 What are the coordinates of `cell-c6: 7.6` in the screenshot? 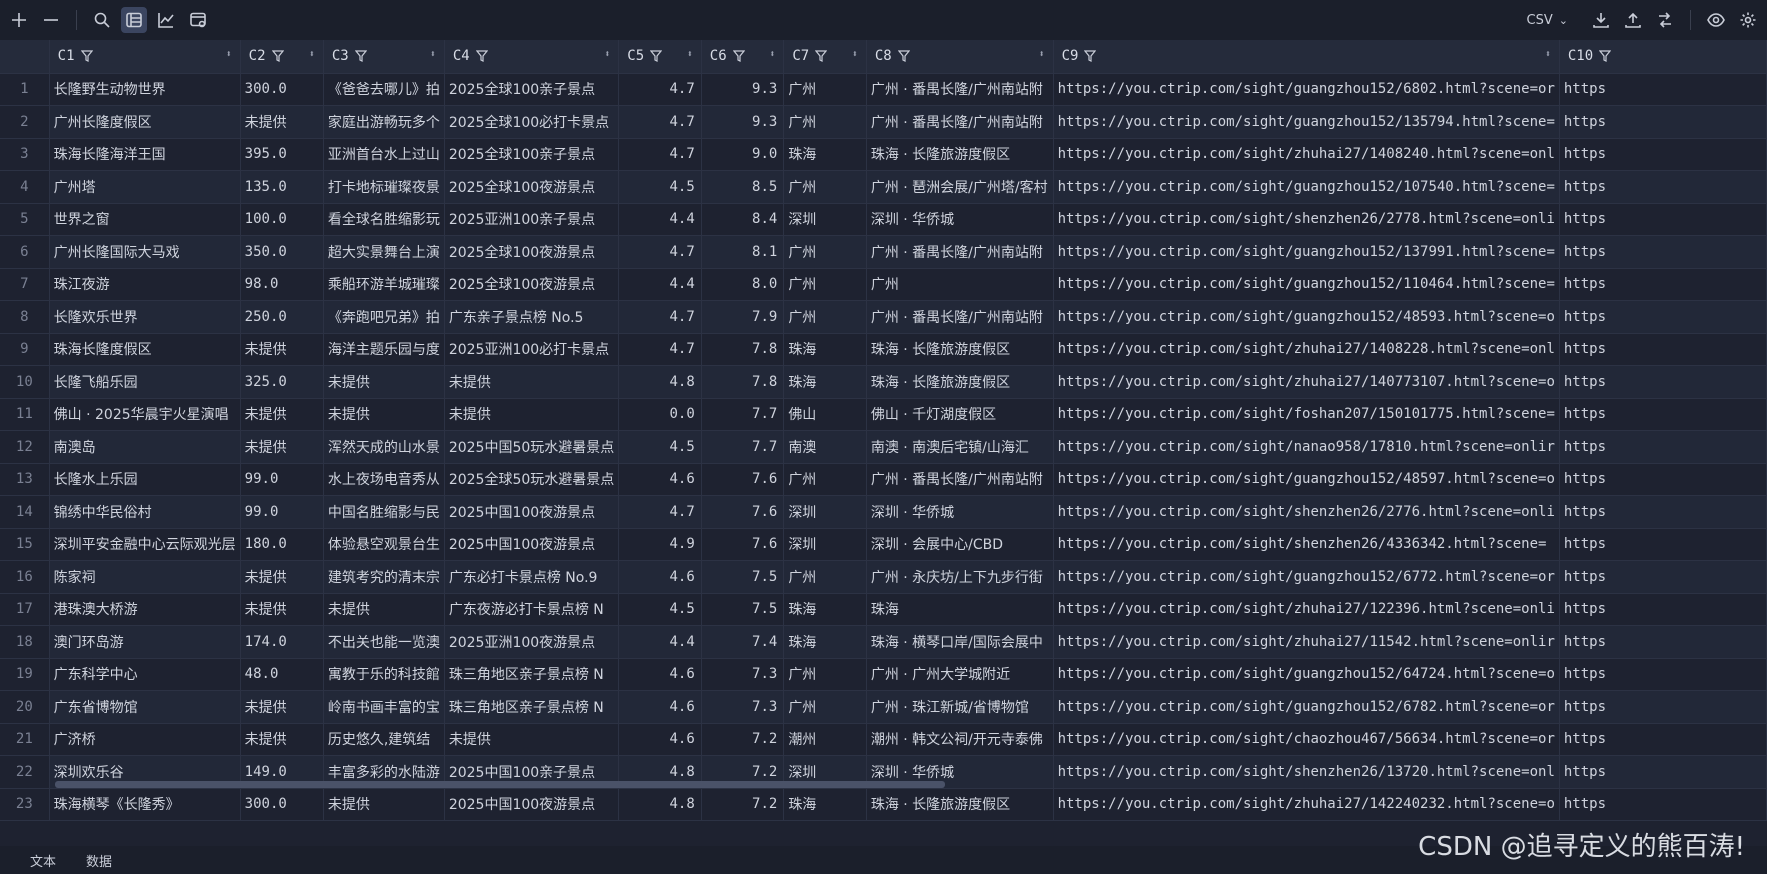 It's located at (743, 544).